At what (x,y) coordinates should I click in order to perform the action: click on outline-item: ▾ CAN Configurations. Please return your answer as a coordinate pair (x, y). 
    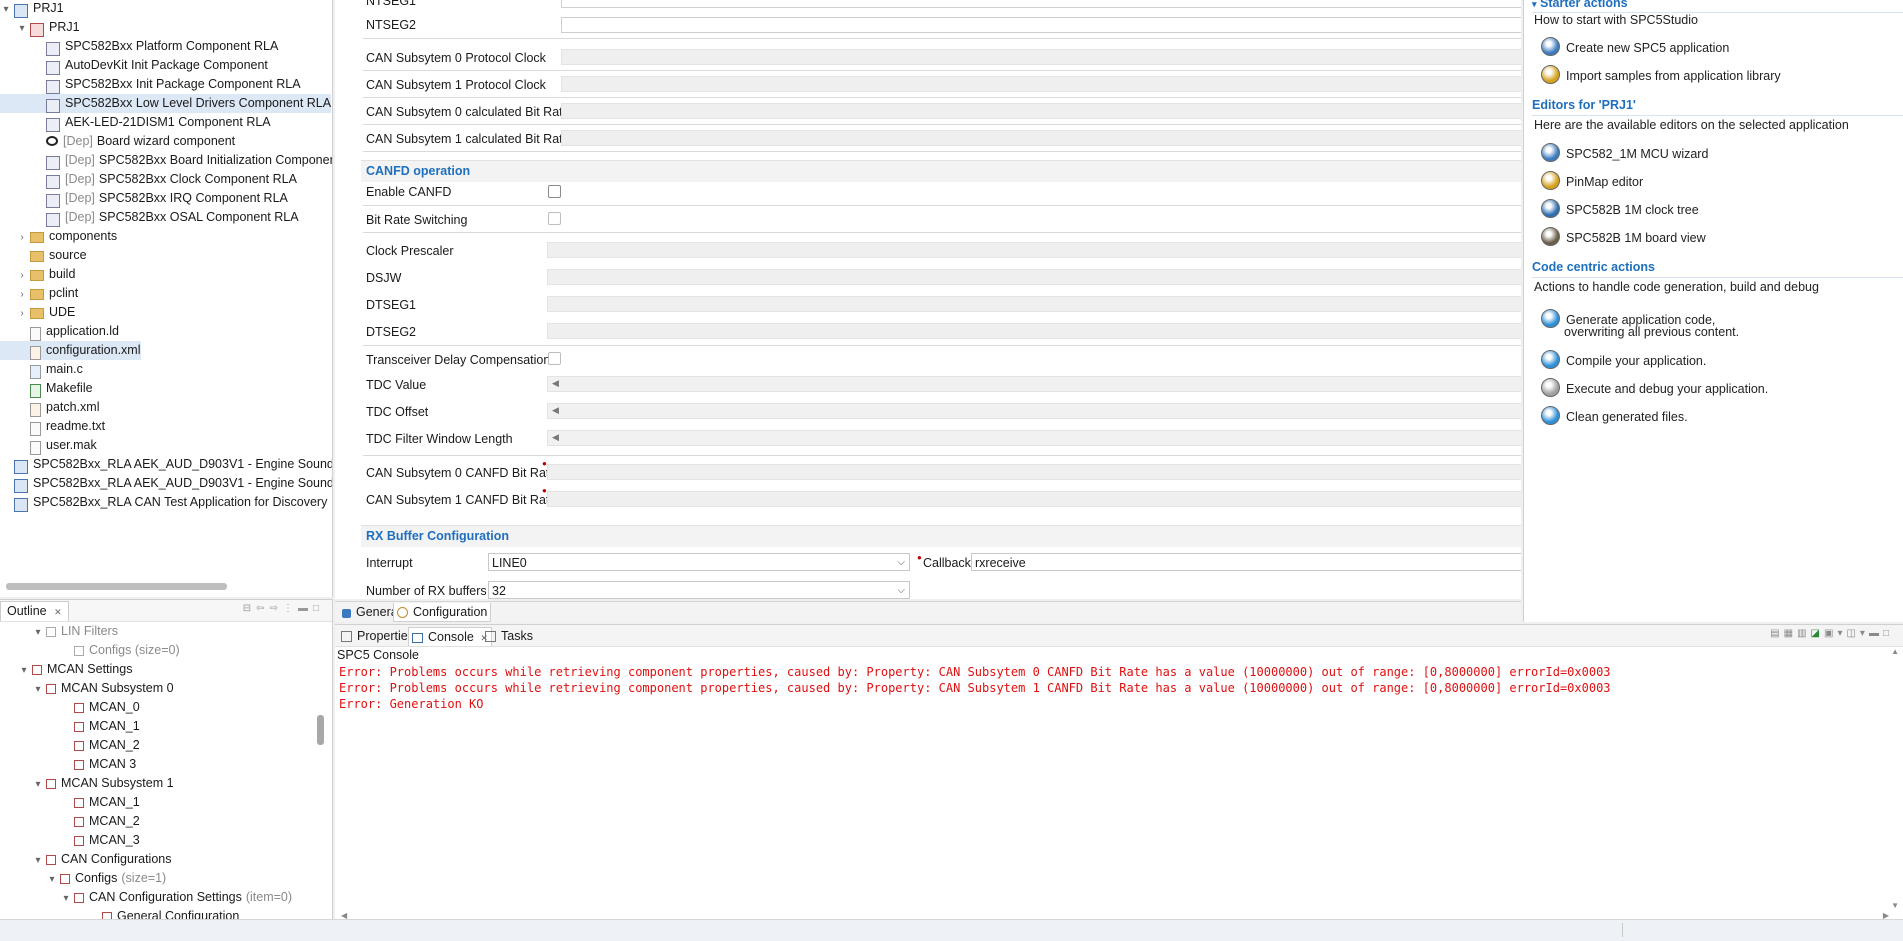
    Looking at the image, I should click on (85, 859).